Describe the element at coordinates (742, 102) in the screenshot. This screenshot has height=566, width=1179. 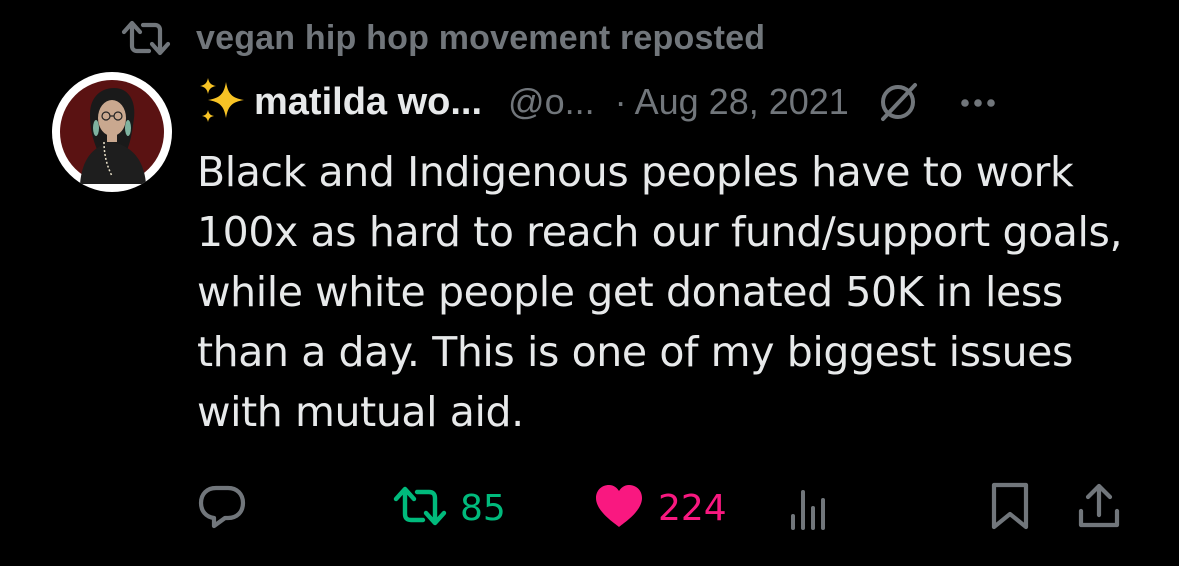
I see `tweet-date: Aug 28, 2021` at that location.